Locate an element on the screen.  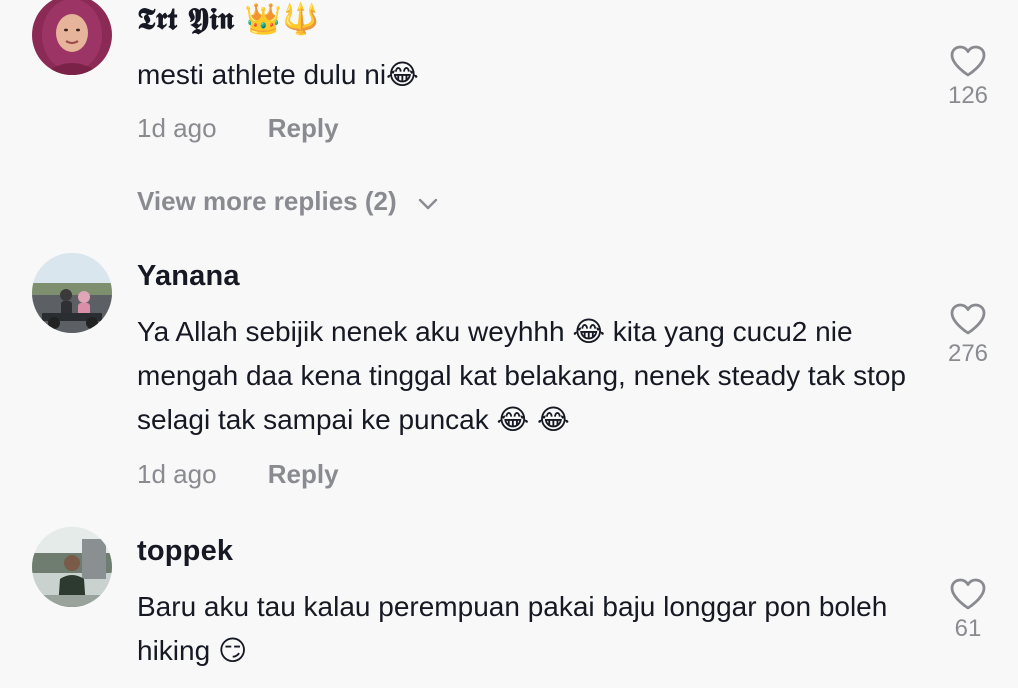
like-button: 276 is located at coordinates (968, 335).